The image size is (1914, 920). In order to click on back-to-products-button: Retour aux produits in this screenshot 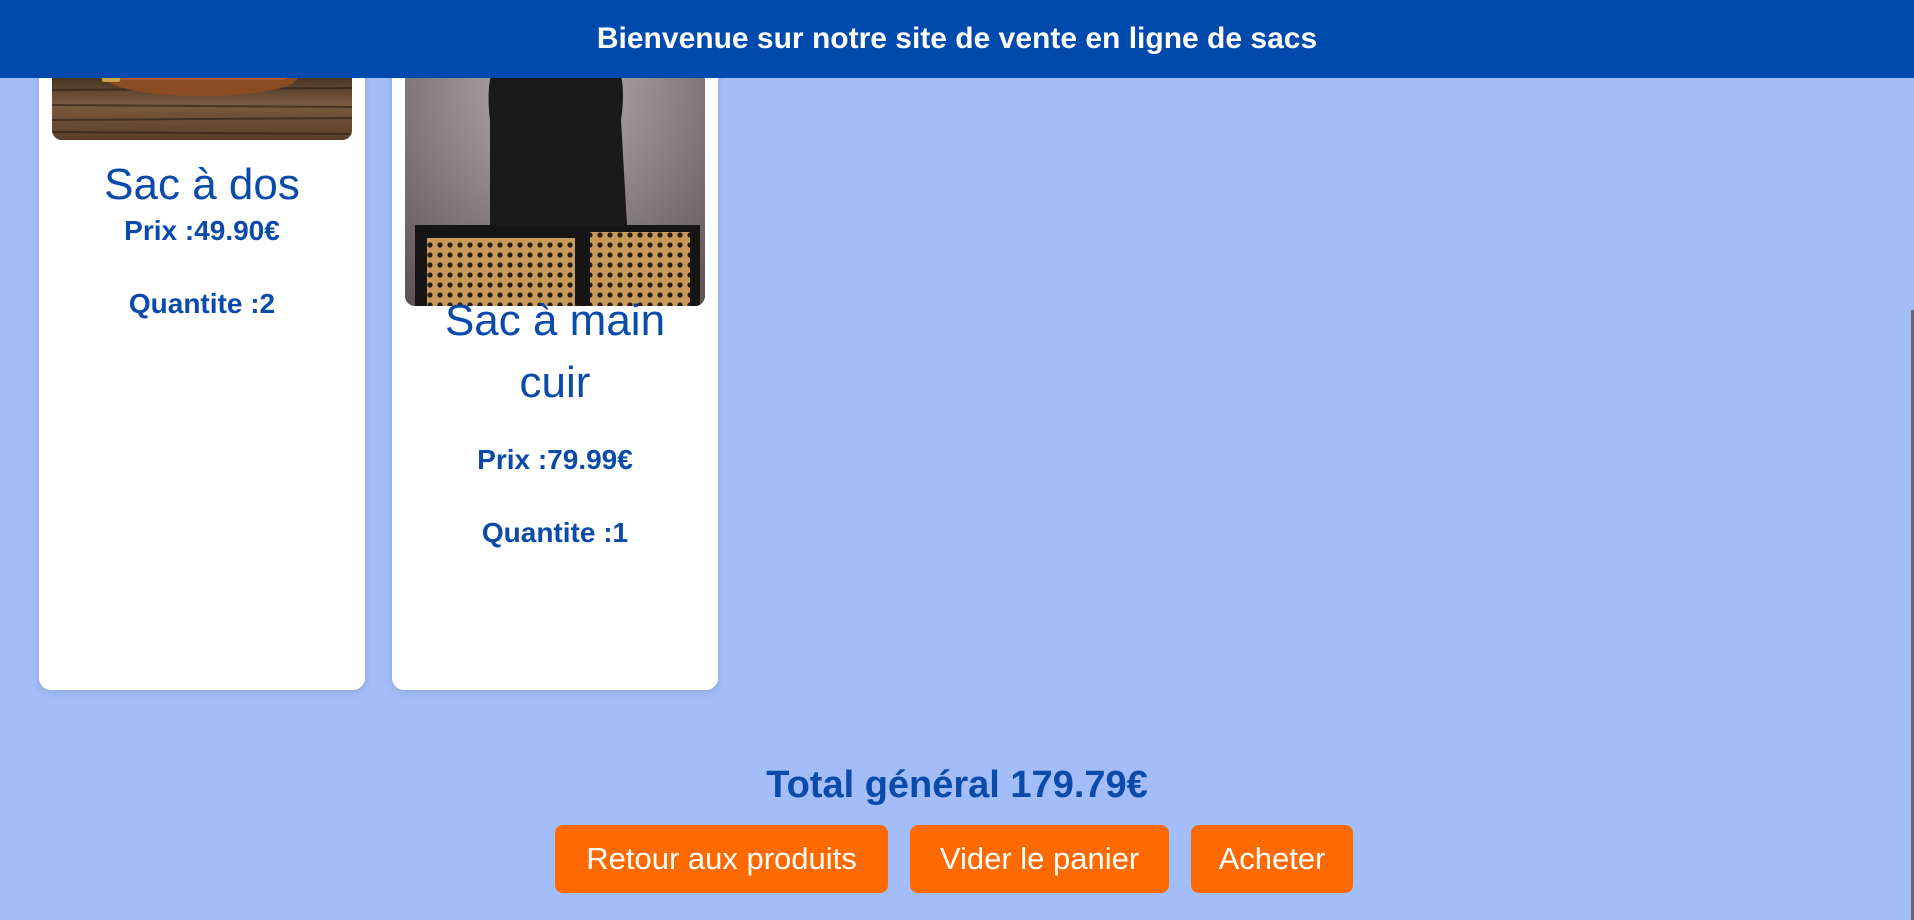, I will do `click(721, 859)`.